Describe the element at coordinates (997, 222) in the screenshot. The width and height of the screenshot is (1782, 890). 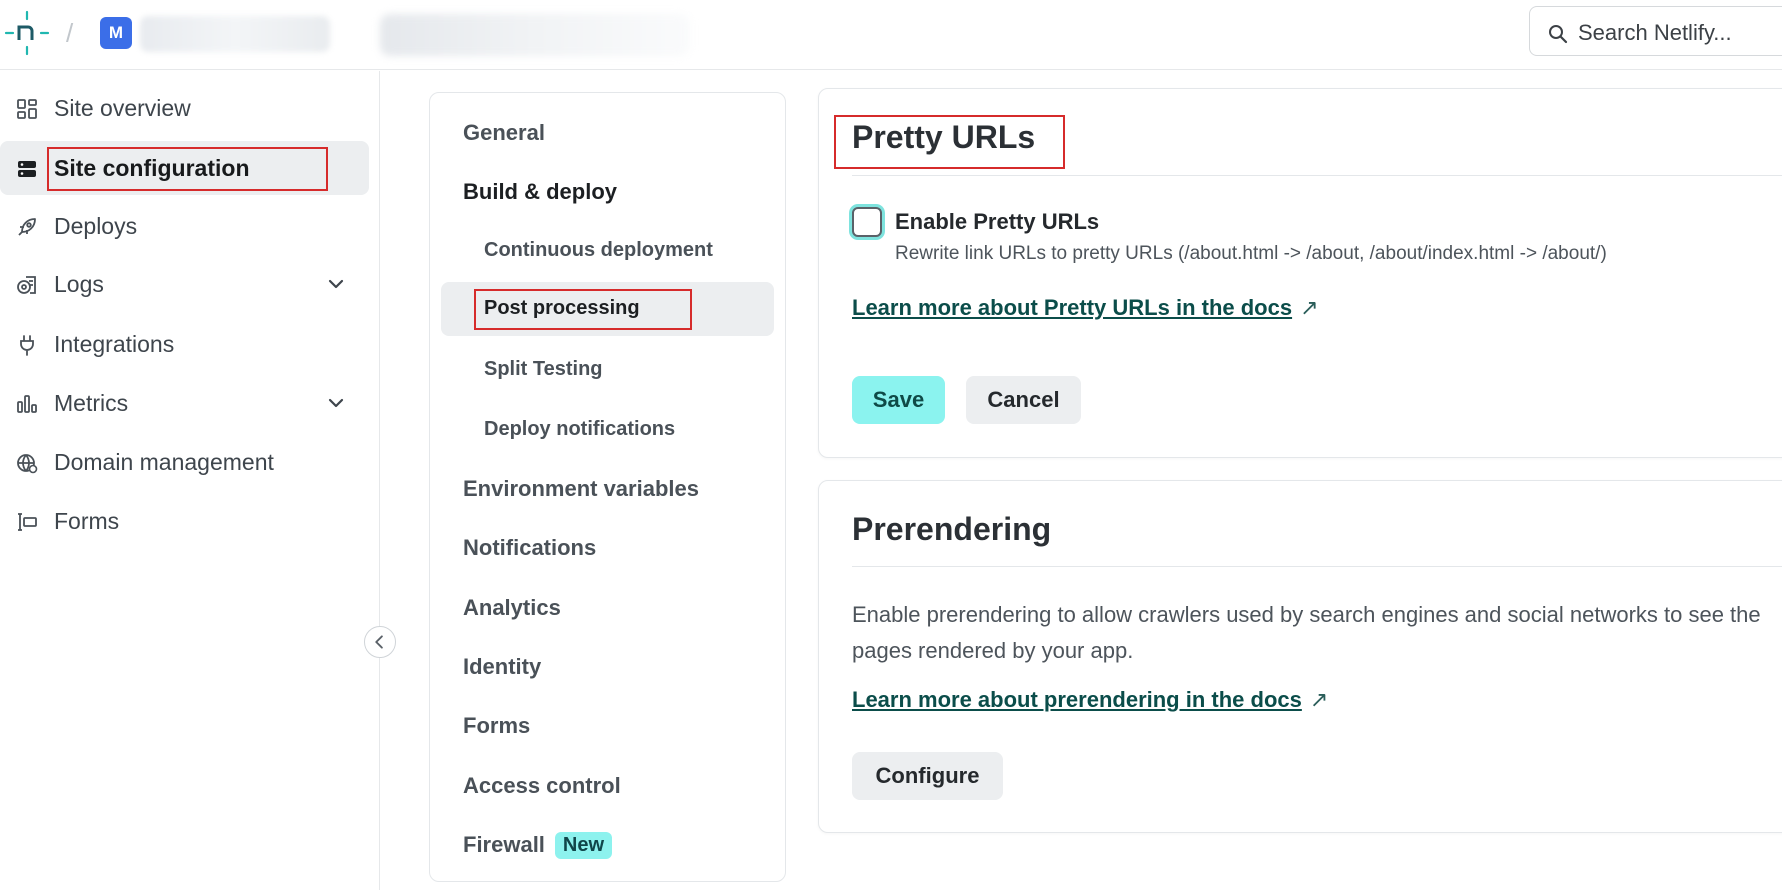
I see `enable-pretty-urls-label: Enable Pretty URLs` at that location.